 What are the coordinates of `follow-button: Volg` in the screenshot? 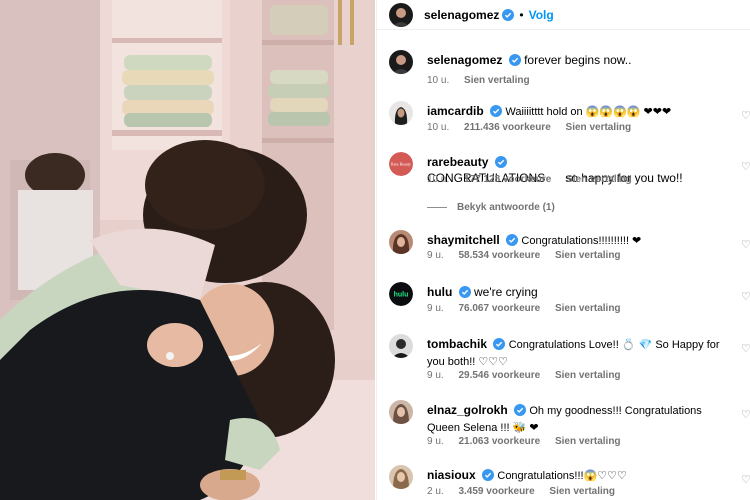 It's located at (541, 15).